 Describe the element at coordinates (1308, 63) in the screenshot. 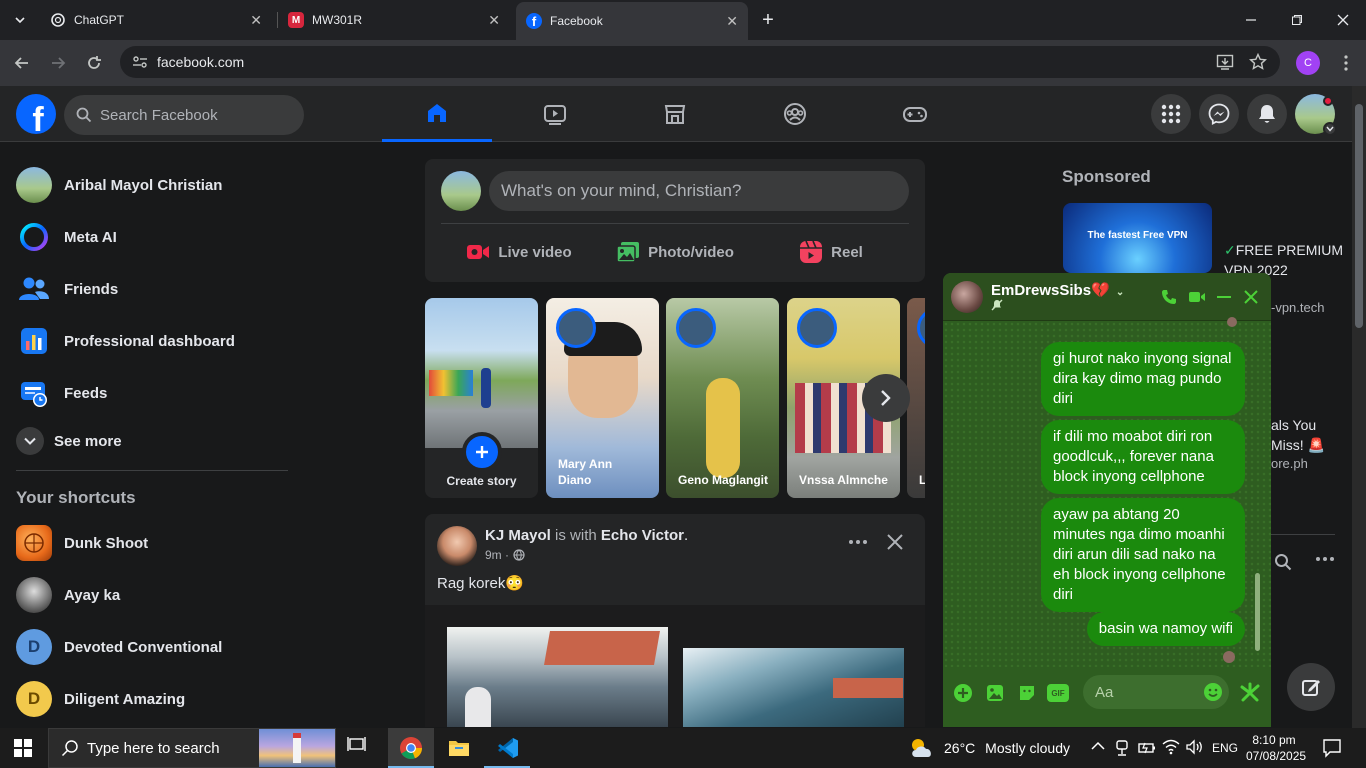

I see `profile-avatar-button: C` at that location.